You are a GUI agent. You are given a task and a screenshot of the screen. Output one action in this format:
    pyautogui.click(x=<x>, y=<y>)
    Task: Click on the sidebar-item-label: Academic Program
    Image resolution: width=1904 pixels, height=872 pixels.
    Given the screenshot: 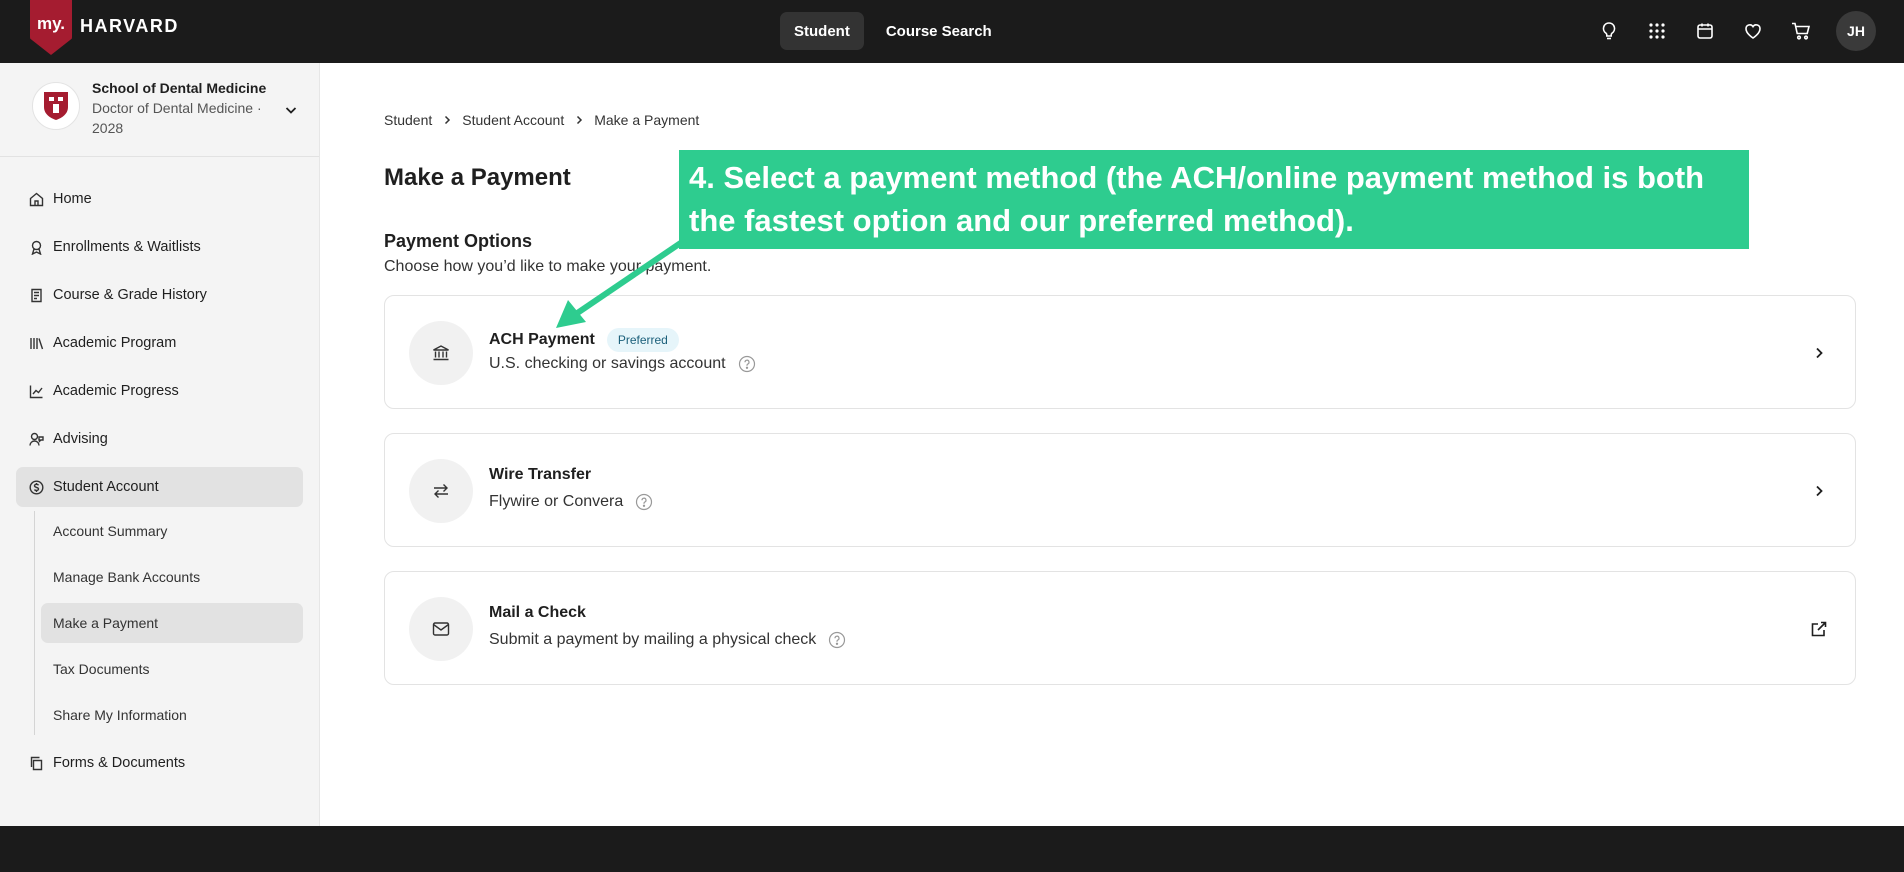 What is the action you would take?
    pyautogui.click(x=115, y=343)
    